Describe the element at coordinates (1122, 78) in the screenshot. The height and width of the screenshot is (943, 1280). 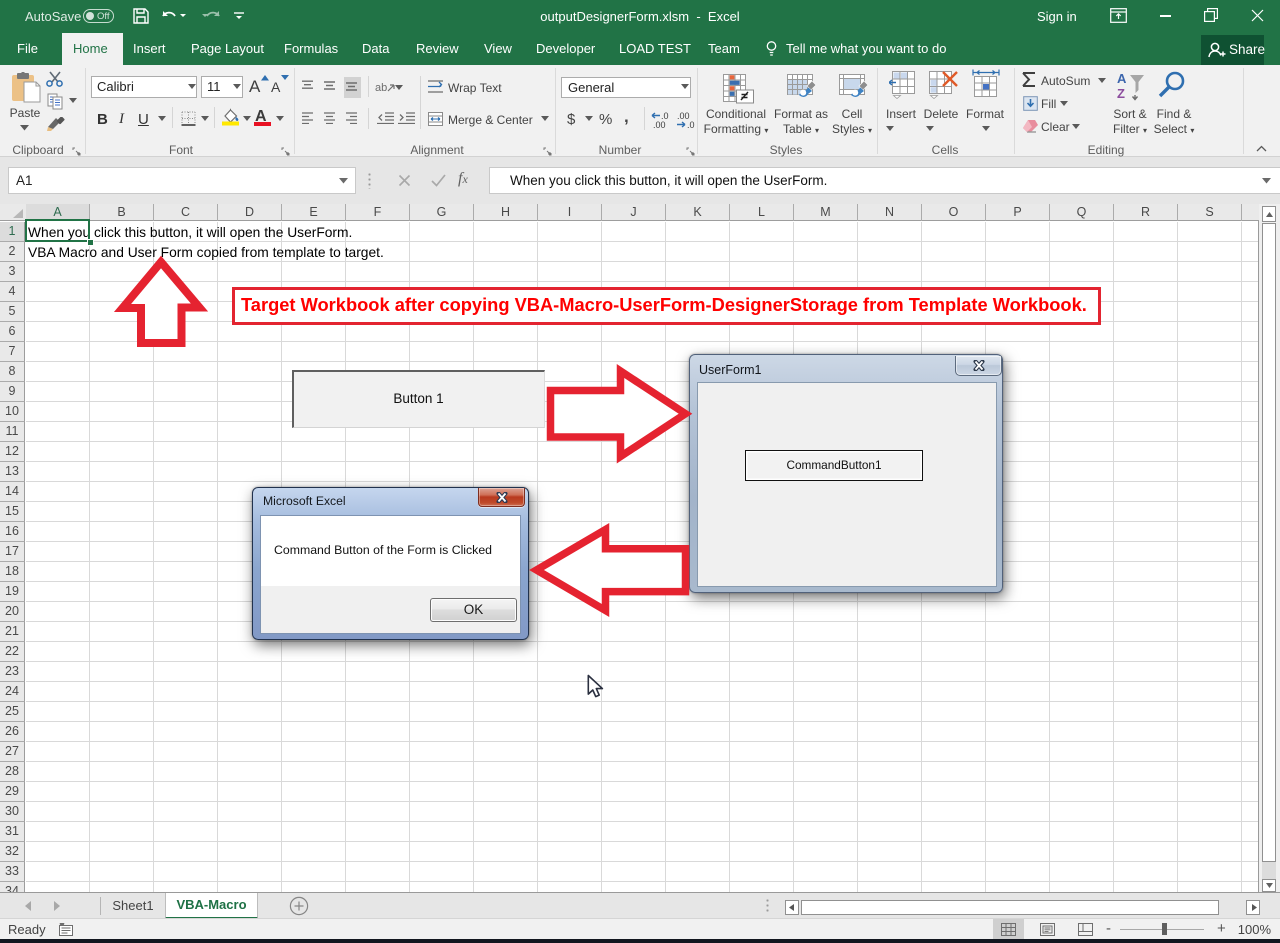
I see `svg-text: A` at that location.